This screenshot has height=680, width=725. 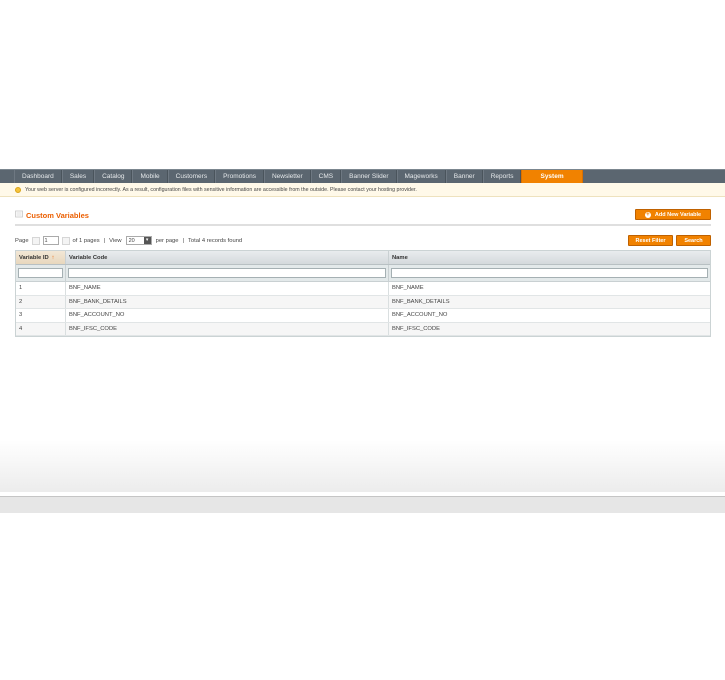 I want to click on cell-name: BNF_NAME, so click(x=408, y=288).